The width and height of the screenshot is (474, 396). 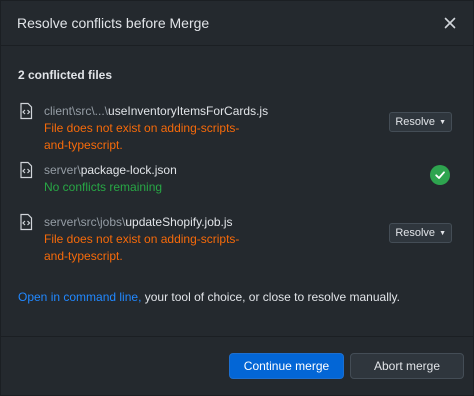 What do you see at coordinates (65, 75) in the screenshot?
I see `conflict-count: 2 conflicted files` at bounding box center [65, 75].